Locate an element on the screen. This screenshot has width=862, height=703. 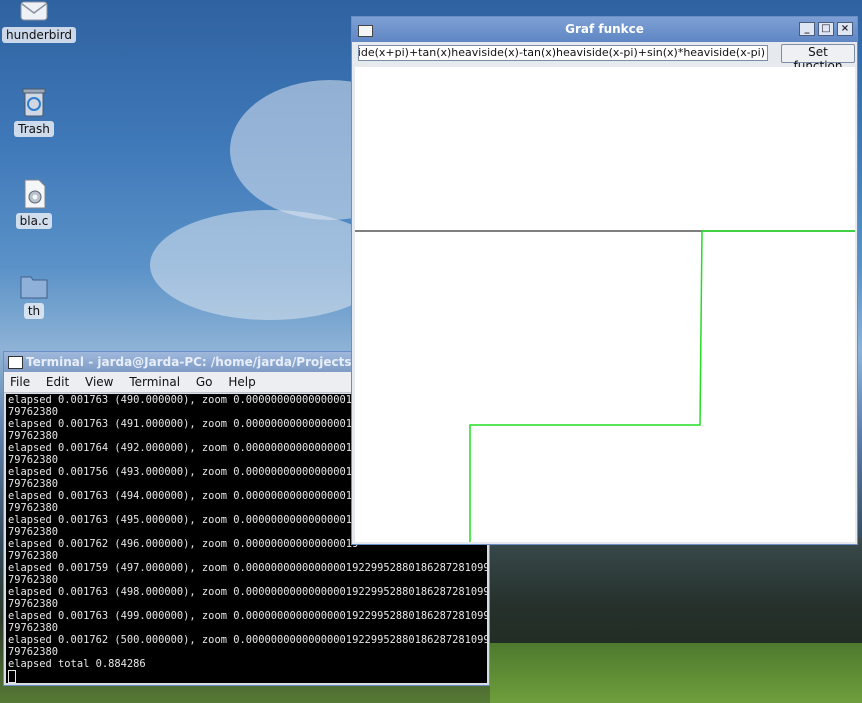
desktop-icon-label: th is located at coordinates (34, 311).